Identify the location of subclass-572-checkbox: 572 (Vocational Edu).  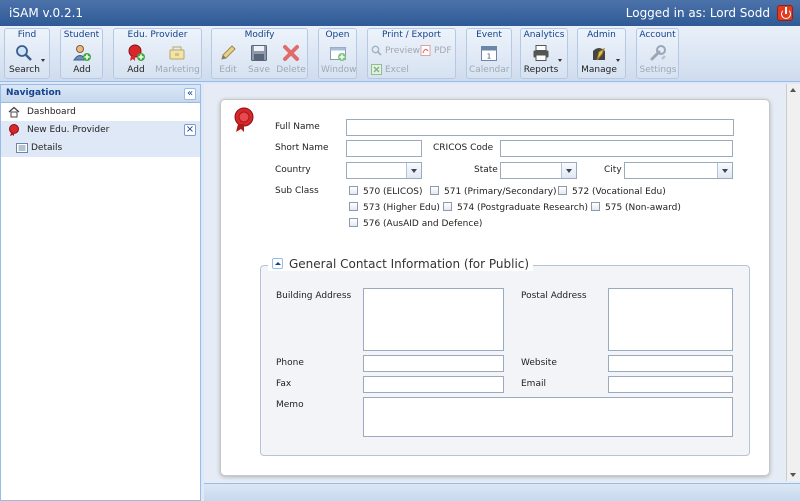
(612, 191).